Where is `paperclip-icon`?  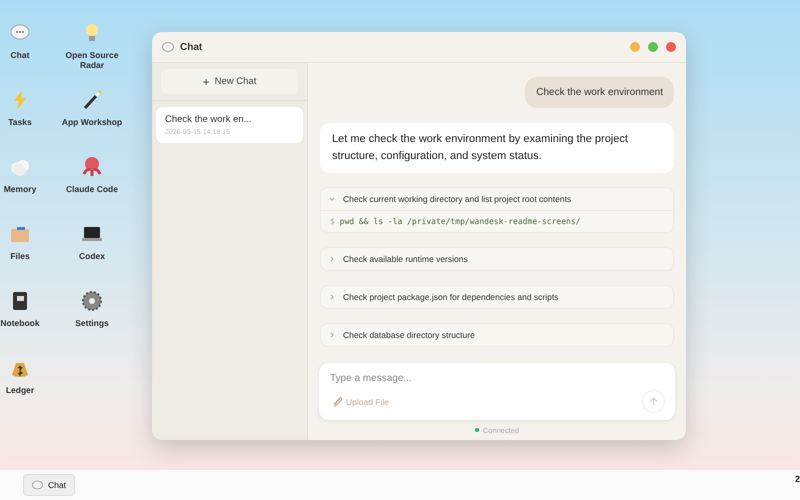 paperclip-icon is located at coordinates (338, 401).